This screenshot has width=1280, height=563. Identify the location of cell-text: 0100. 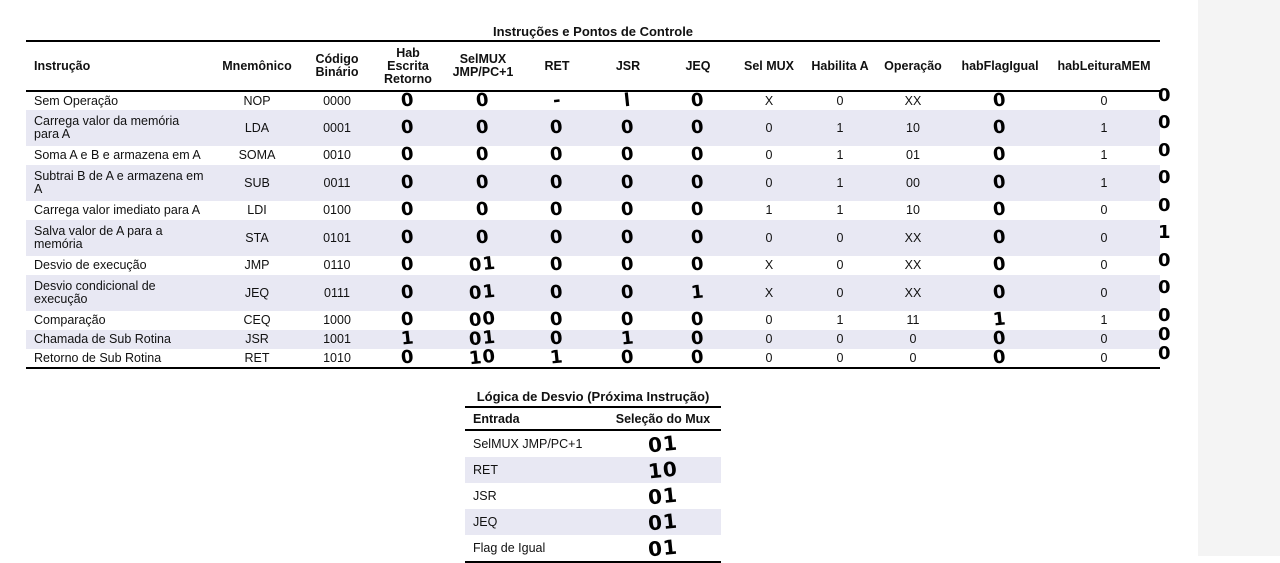
(337, 210).